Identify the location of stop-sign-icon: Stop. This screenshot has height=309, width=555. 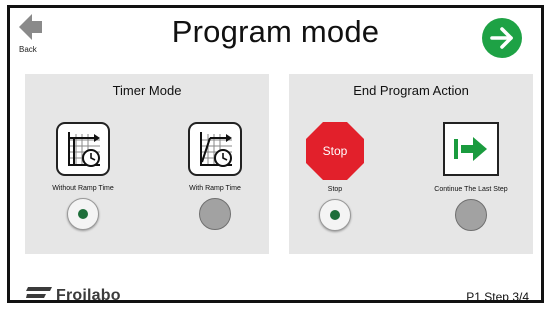
(335, 151).